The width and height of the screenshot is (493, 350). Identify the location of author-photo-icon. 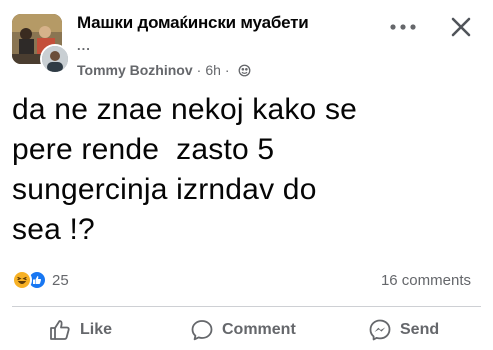
(55, 59).